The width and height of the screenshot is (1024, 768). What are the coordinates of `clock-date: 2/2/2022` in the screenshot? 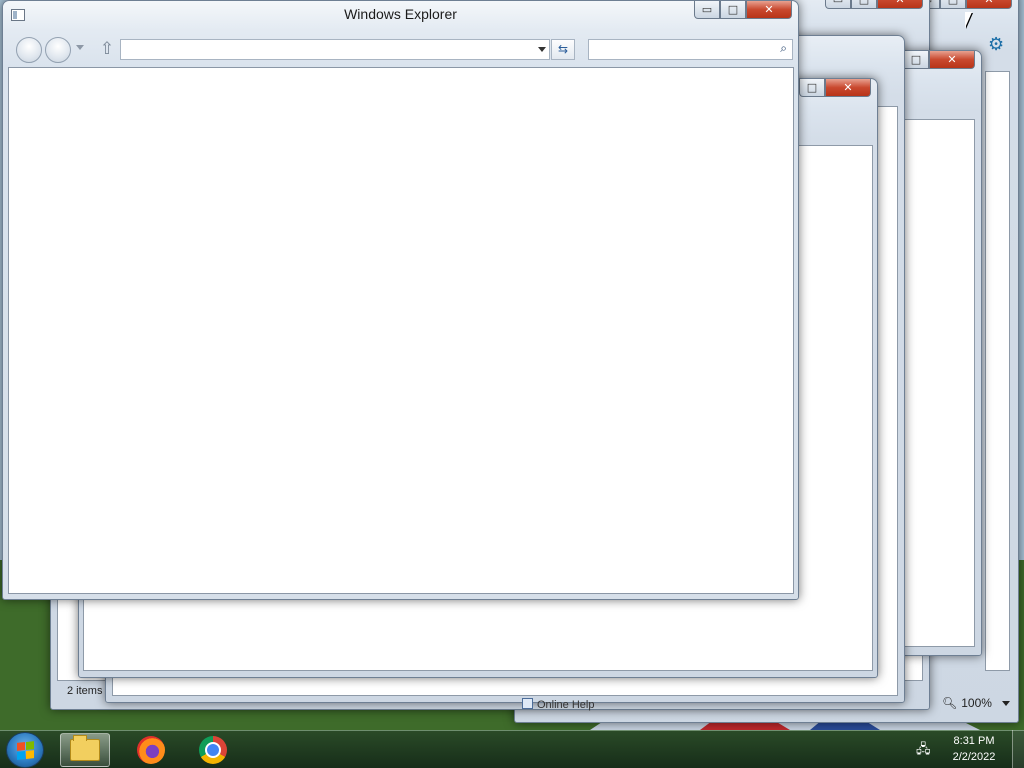 It's located at (974, 757).